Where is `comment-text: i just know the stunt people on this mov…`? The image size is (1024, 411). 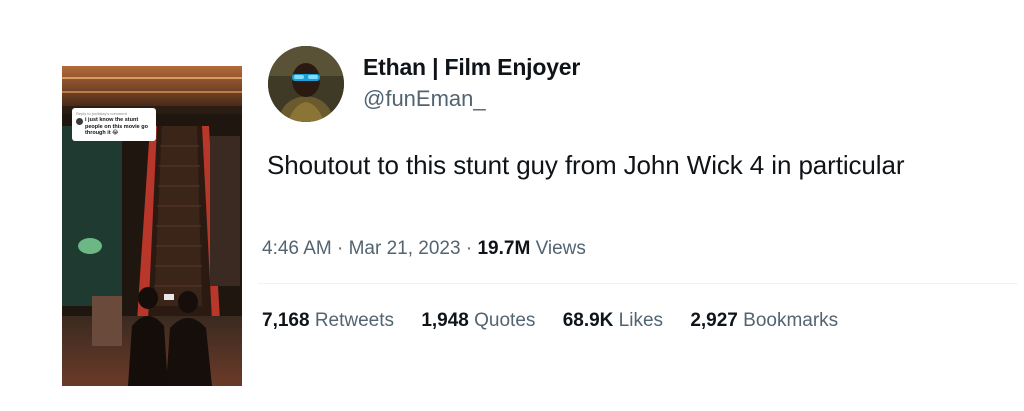 comment-text: i just know the stunt people on this mov… is located at coordinates (116, 126).